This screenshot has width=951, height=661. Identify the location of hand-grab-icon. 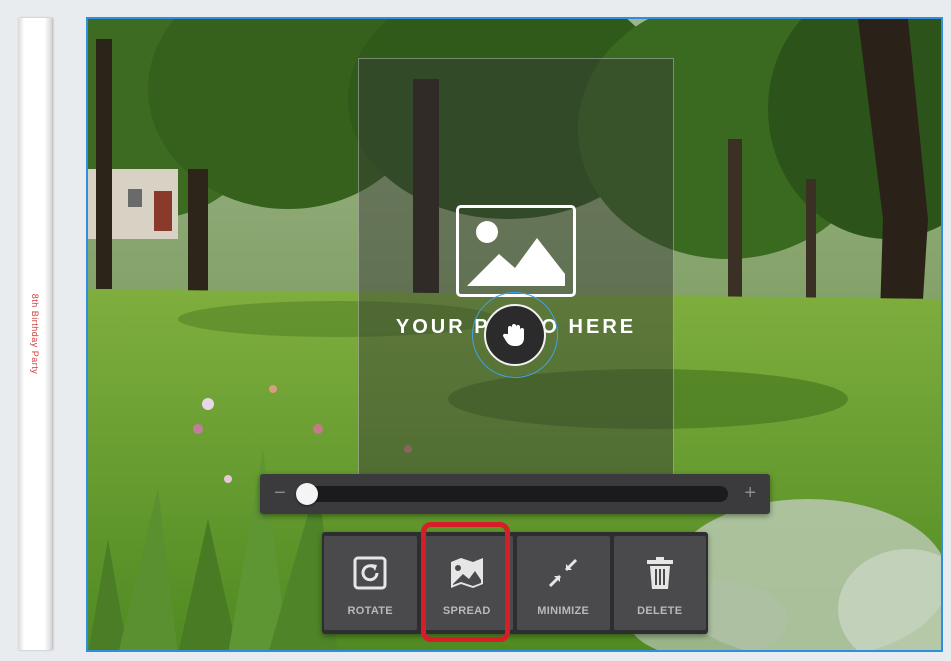
(515, 335).